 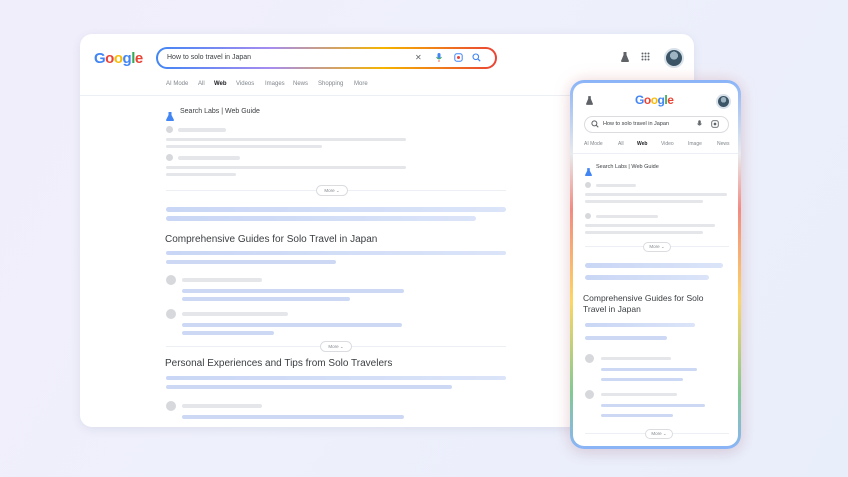 What do you see at coordinates (667, 144) in the screenshot?
I see `tab-video: Video` at bounding box center [667, 144].